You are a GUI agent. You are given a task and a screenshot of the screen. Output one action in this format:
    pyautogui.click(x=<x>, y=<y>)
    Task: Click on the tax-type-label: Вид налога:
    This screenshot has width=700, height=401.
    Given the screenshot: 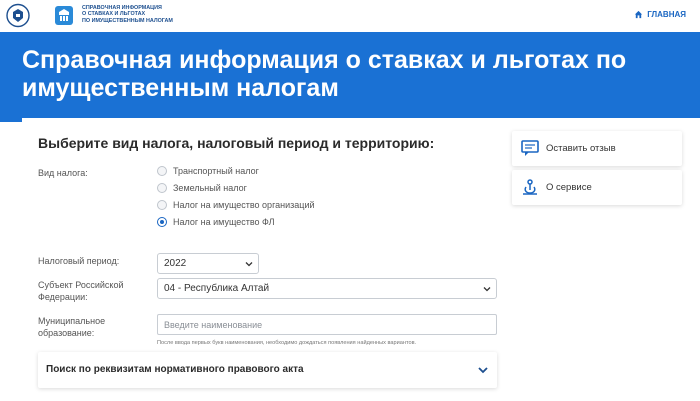 What is the action you would take?
    pyautogui.click(x=63, y=173)
    